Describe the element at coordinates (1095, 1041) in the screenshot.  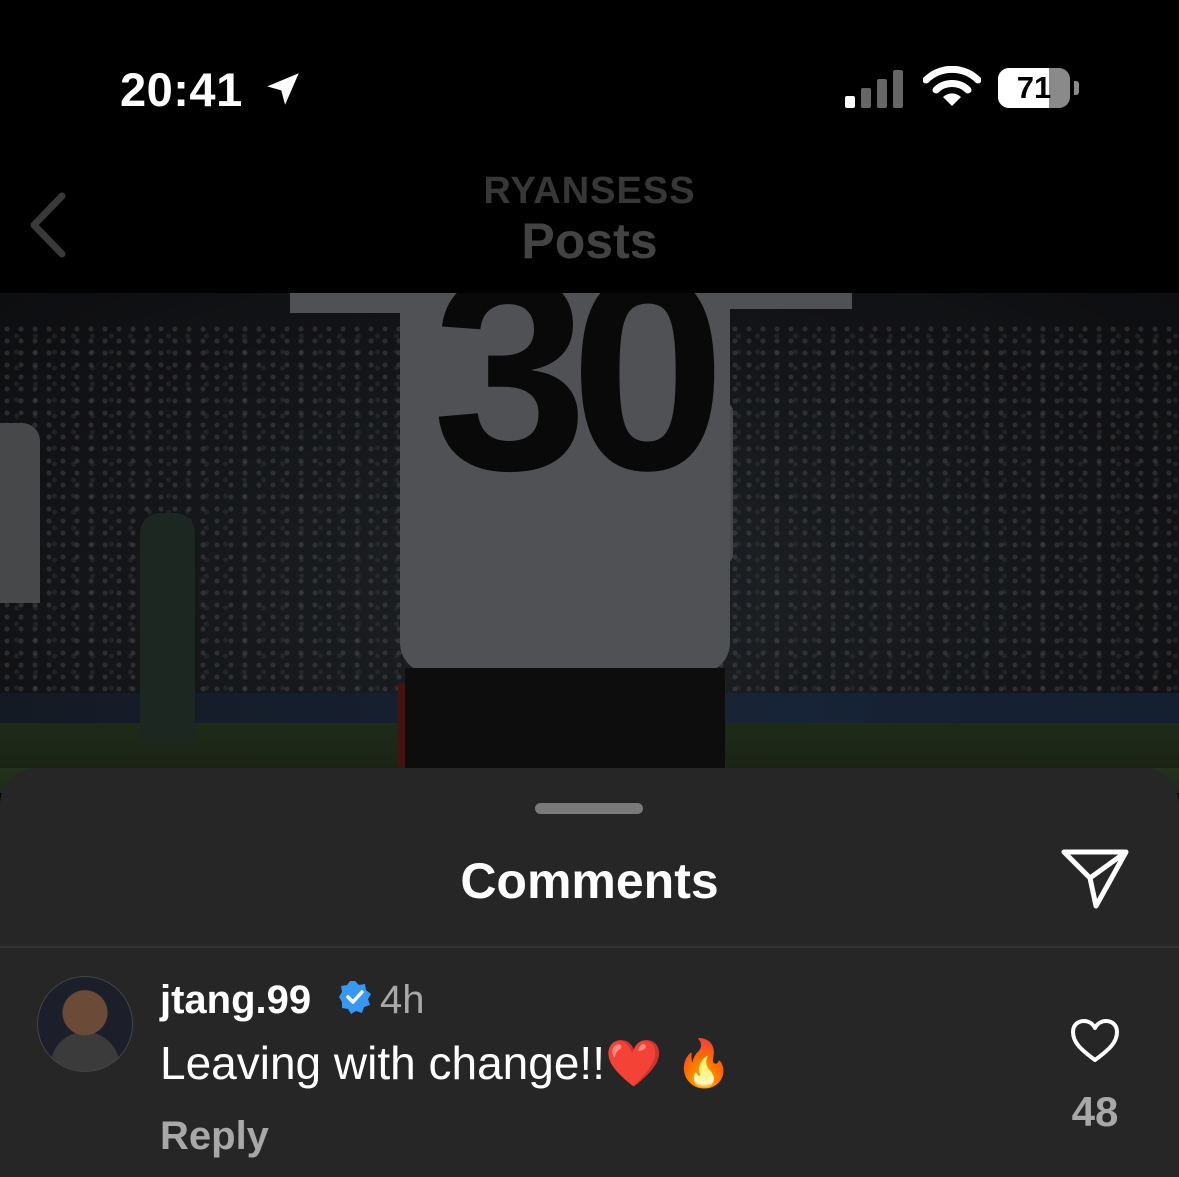
I see `heart-icon` at that location.